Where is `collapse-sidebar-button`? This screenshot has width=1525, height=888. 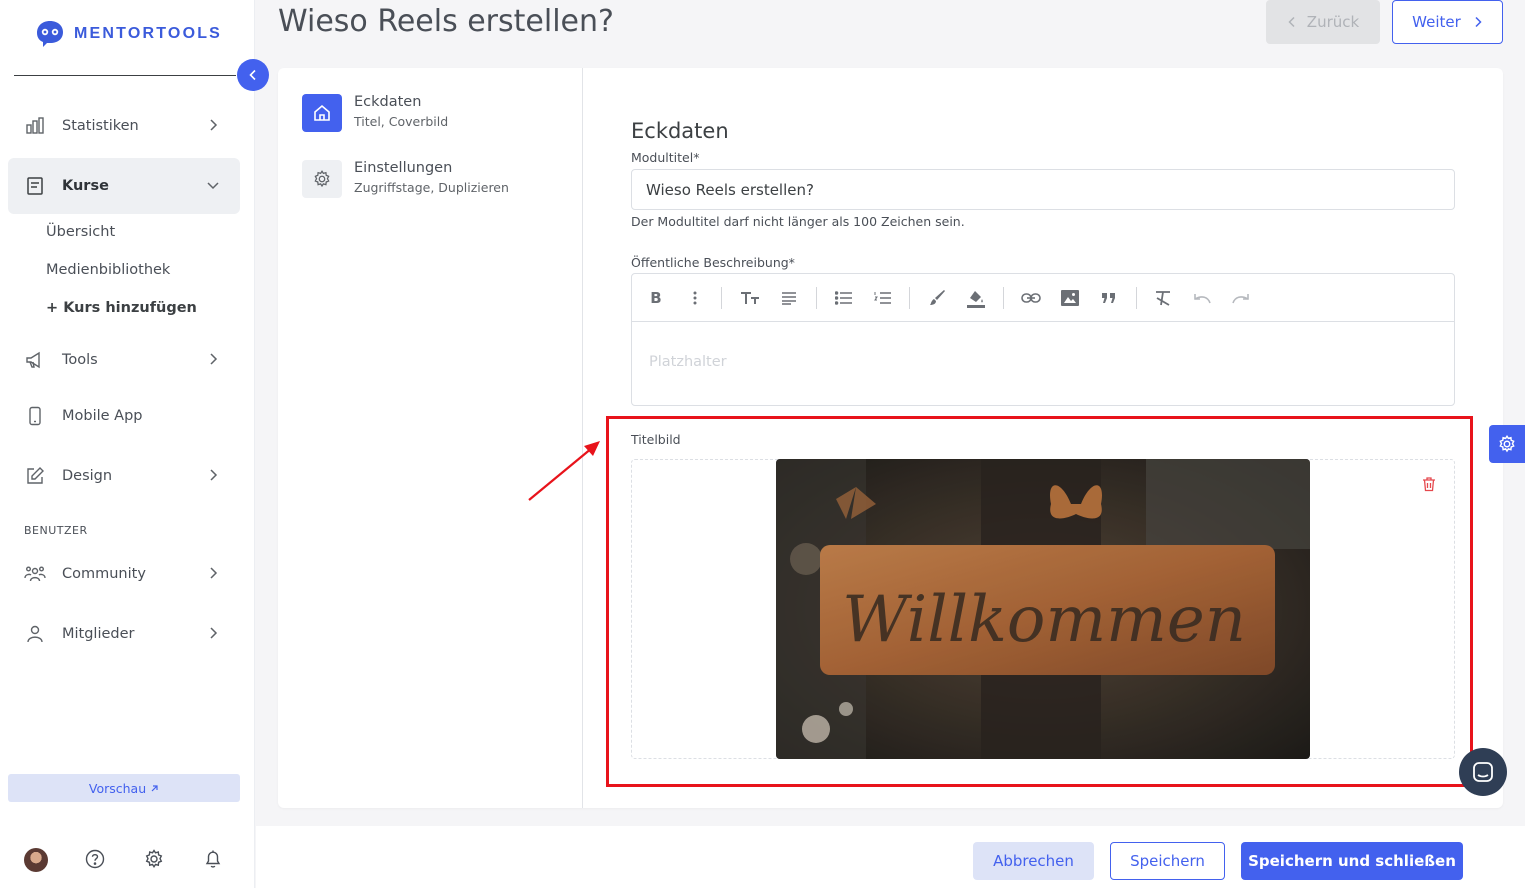
collapse-sidebar-button is located at coordinates (253, 75).